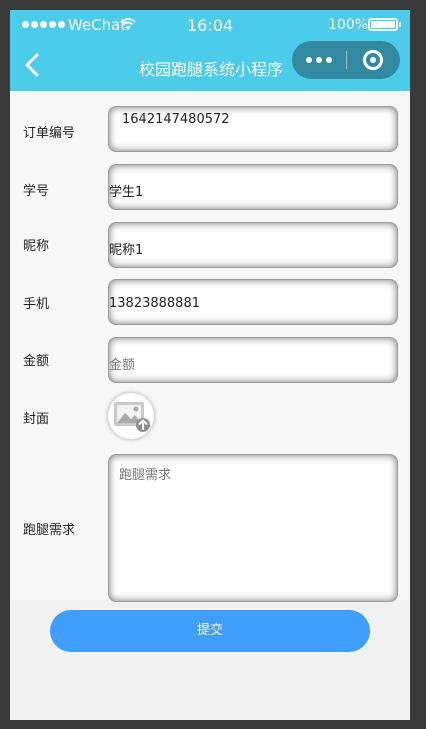 This screenshot has width=426, height=729. Describe the element at coordinates (176, 119) in the screenshot. I see `order-no-value: 1642147480572` at that location.